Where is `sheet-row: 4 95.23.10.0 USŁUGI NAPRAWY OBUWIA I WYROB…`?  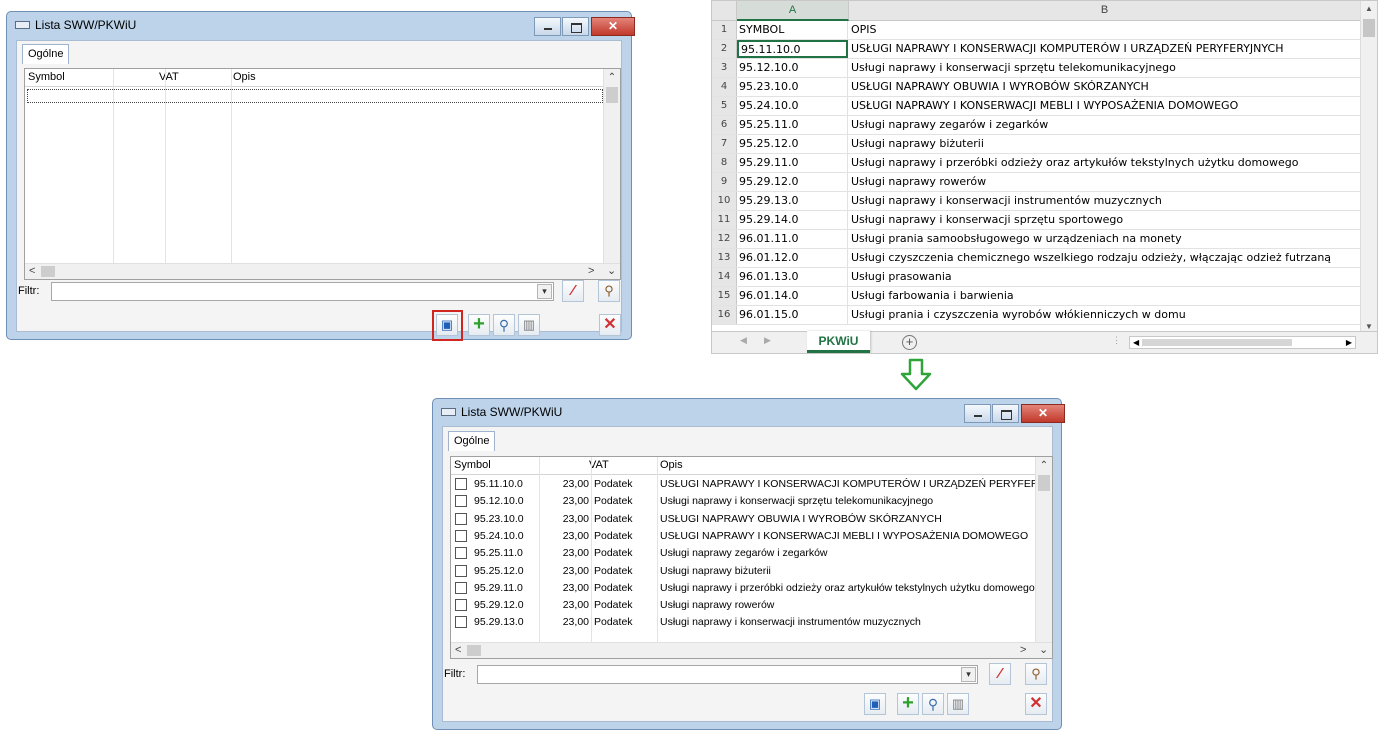
sheet-row: 4 95.23.10.0 USŁUGI NAPRAWY OBUWIA I WYROB… is located at coordinates (1036, 87).